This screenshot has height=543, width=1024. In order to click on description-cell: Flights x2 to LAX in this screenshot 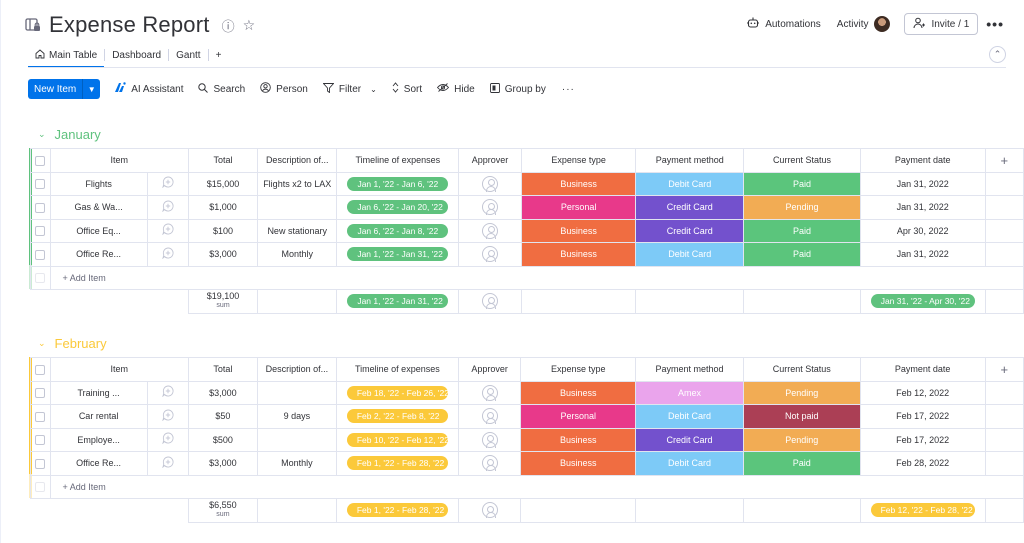, I will do `click(297, 183)`.